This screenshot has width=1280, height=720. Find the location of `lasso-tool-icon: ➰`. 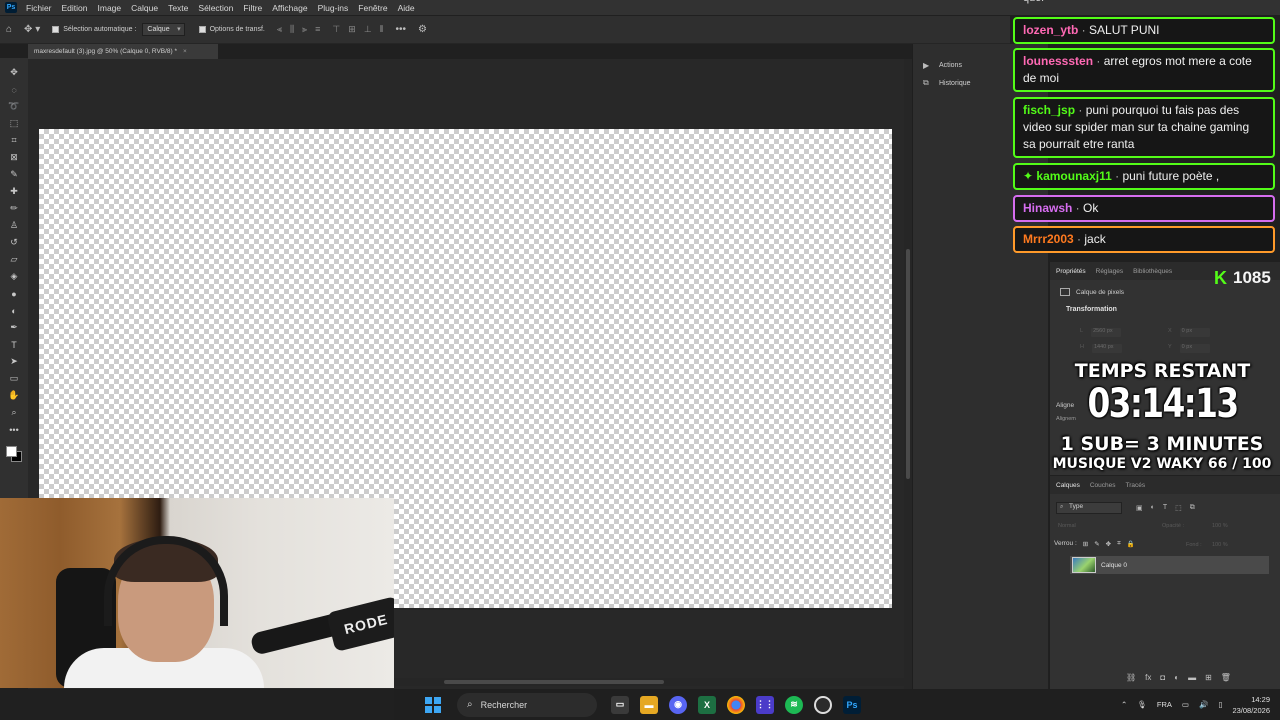

lasso-tool-icon: ➰ is located at coordinates (14, 106).